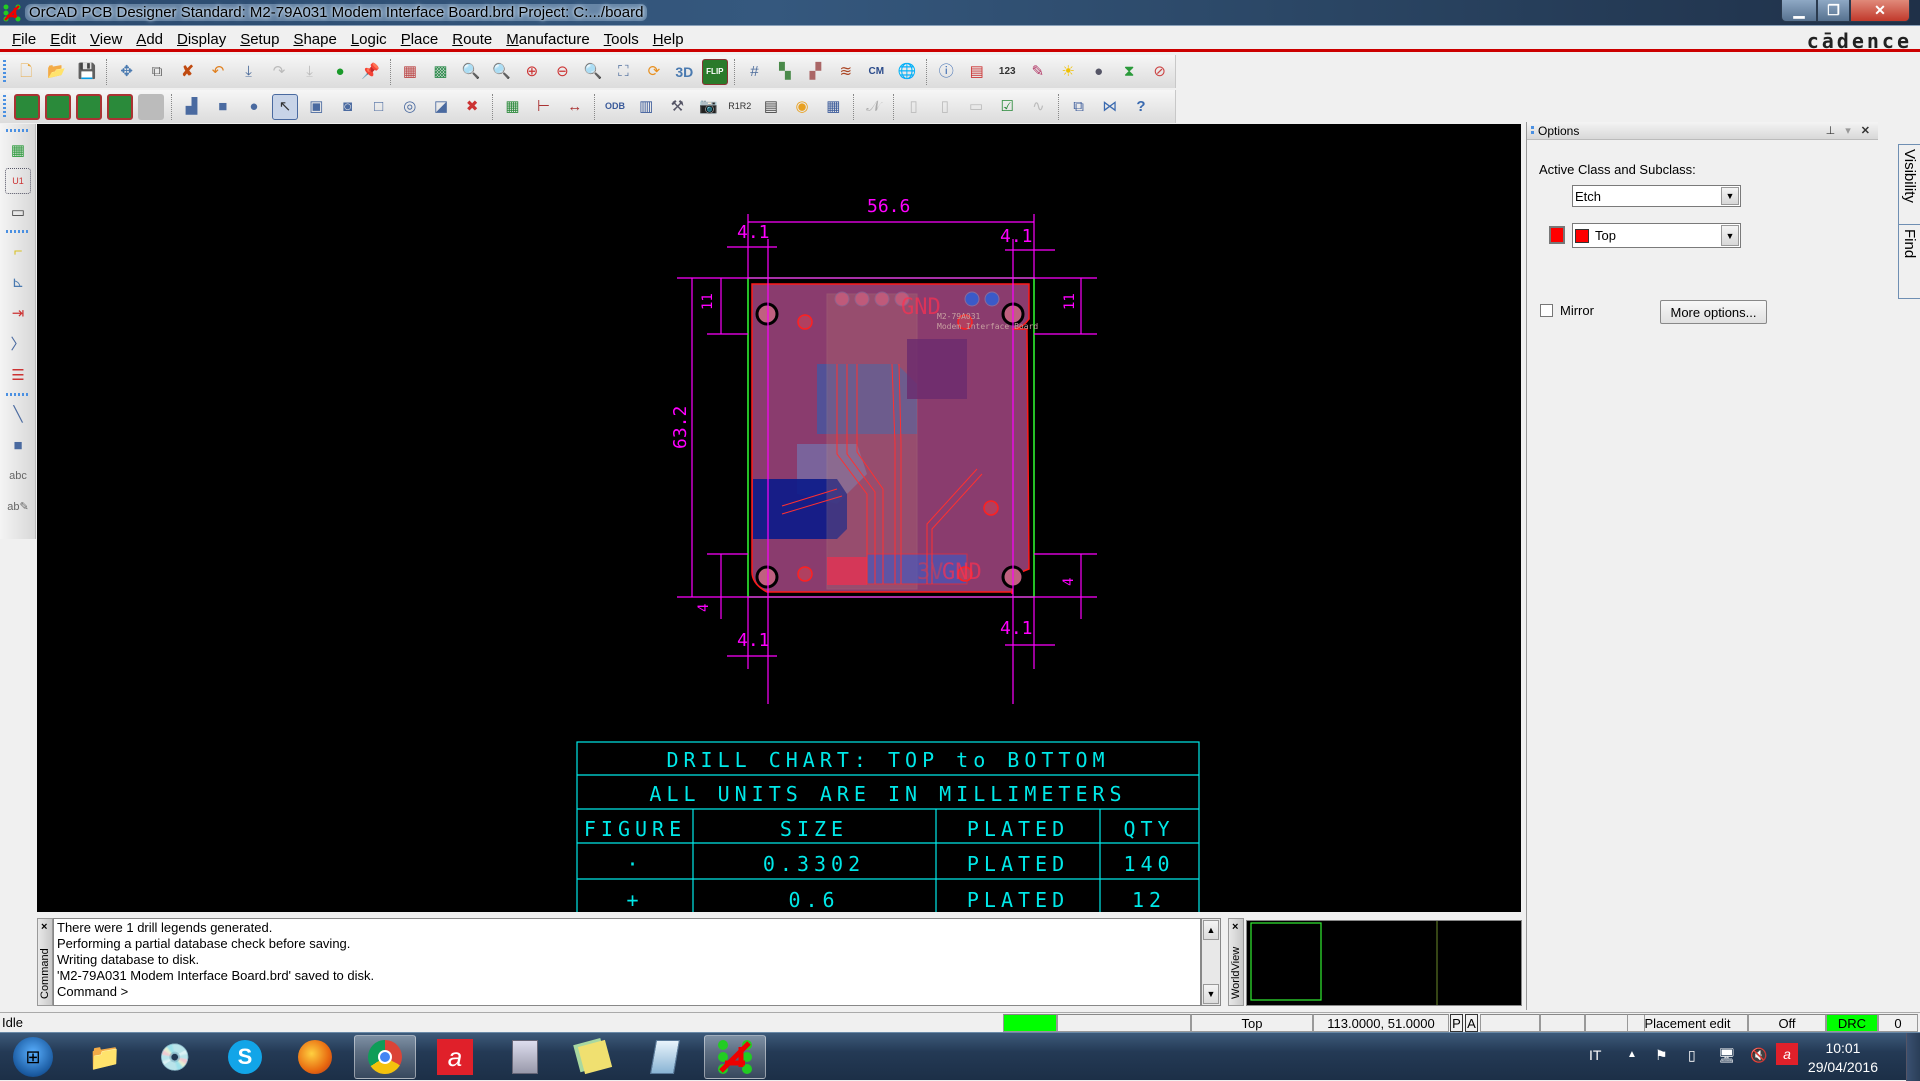  What do you see at coordinates (18, 476) in the screenshot?
I see `add-text-icon: abc` at bounding box center [18, 476].